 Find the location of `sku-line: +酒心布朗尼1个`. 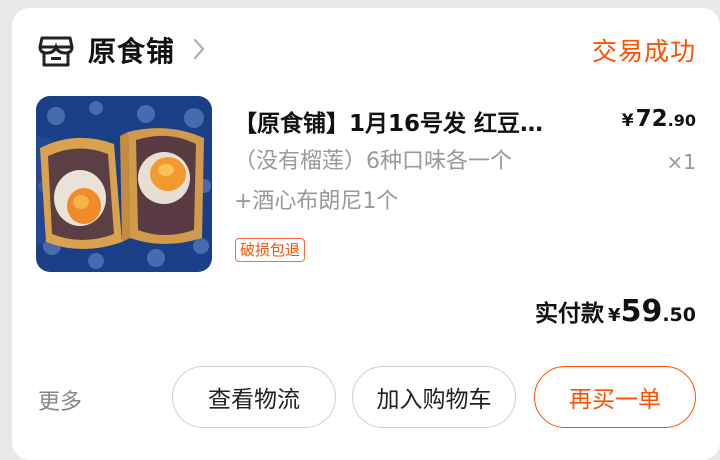

sku-line: +酒心布朗尼1个 is located at coordinates (316, 201).